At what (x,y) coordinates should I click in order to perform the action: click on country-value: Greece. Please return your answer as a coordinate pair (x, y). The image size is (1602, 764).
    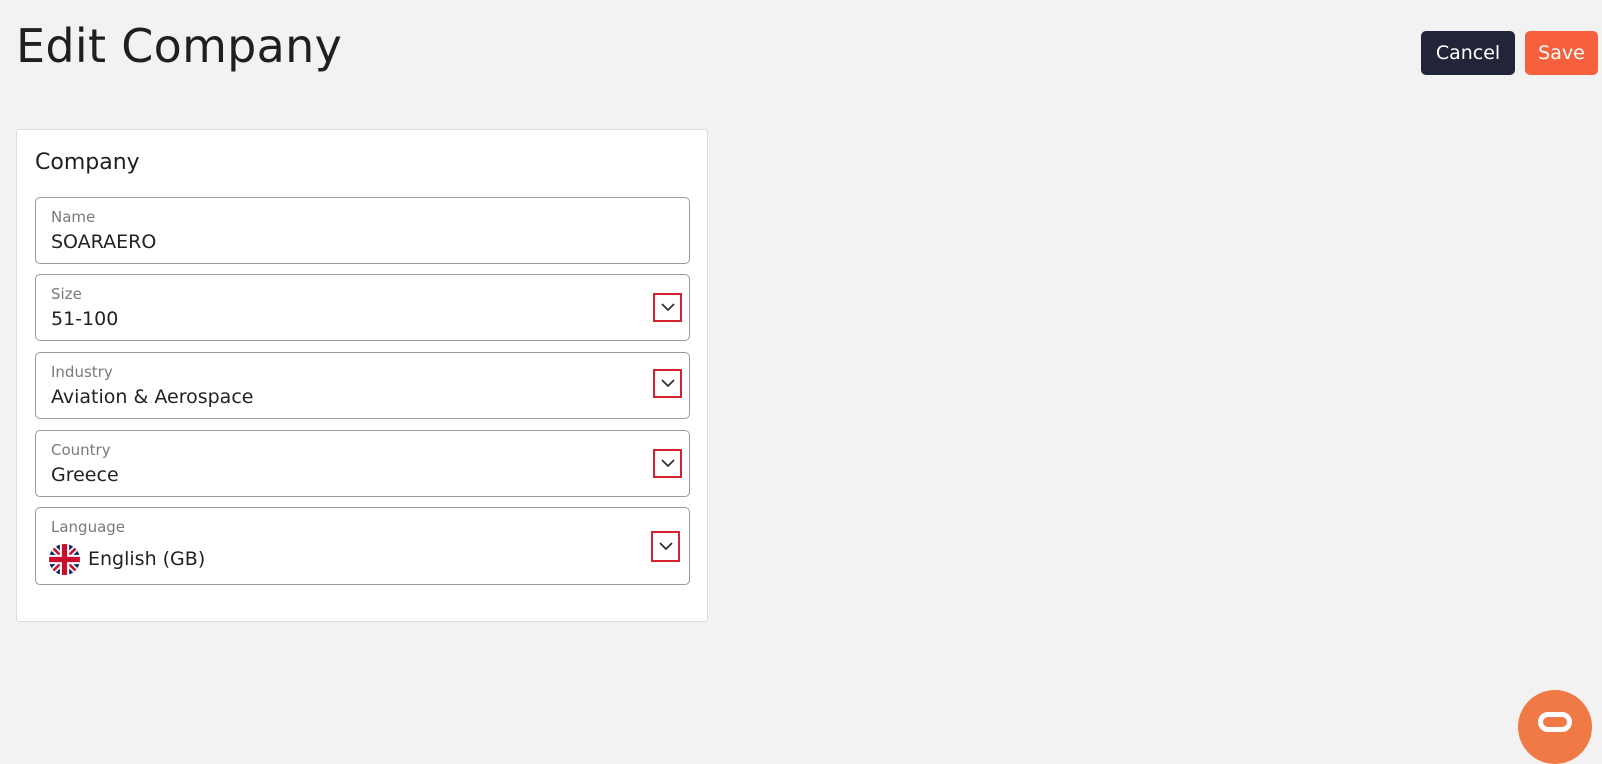
    Looking at the image, I should click on (85, 475).